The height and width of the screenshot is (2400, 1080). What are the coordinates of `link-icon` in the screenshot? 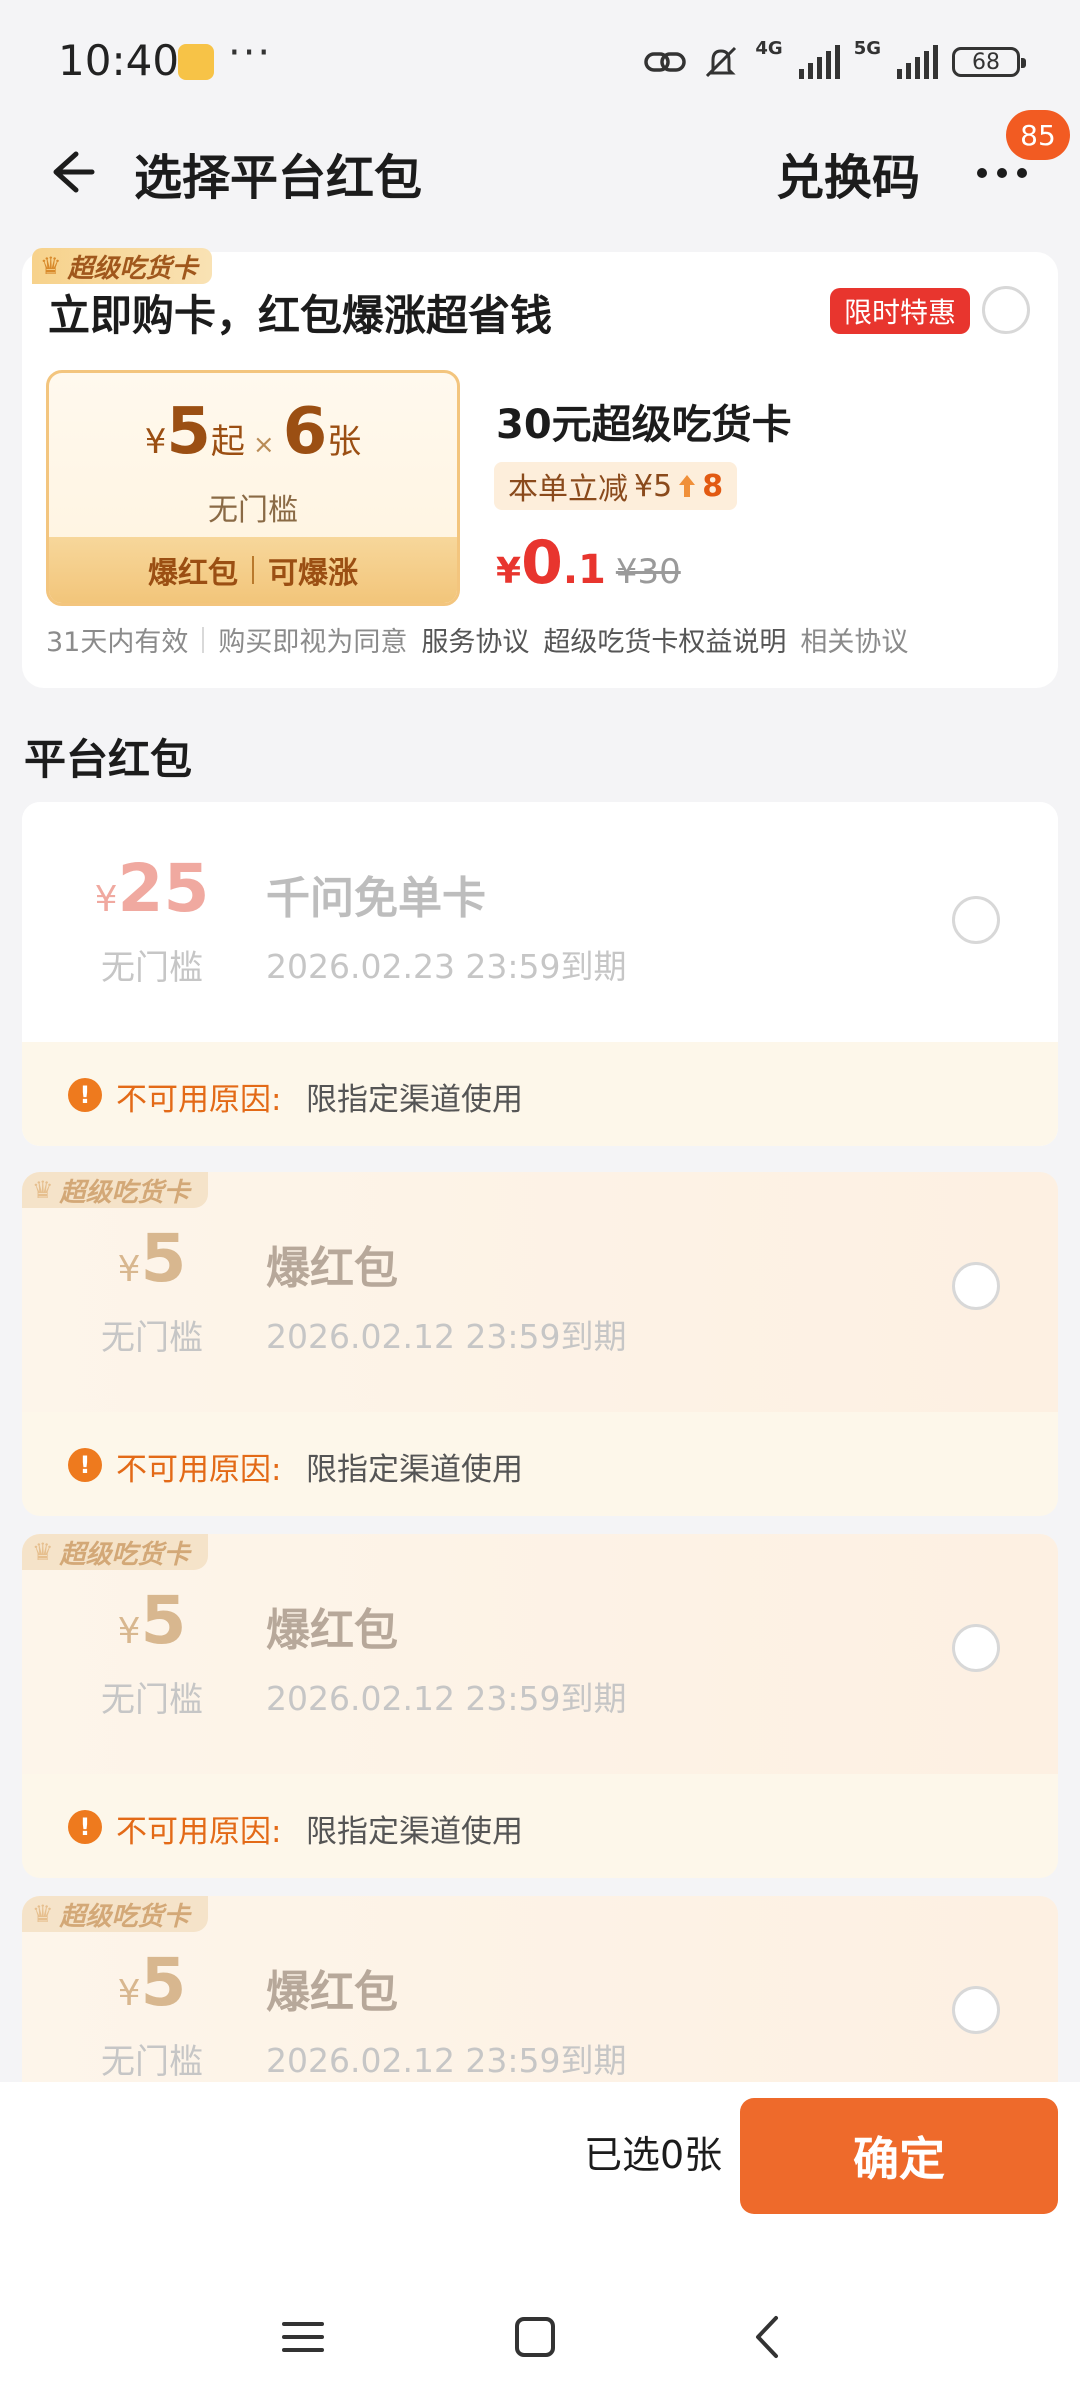 It's located at (665, 62).